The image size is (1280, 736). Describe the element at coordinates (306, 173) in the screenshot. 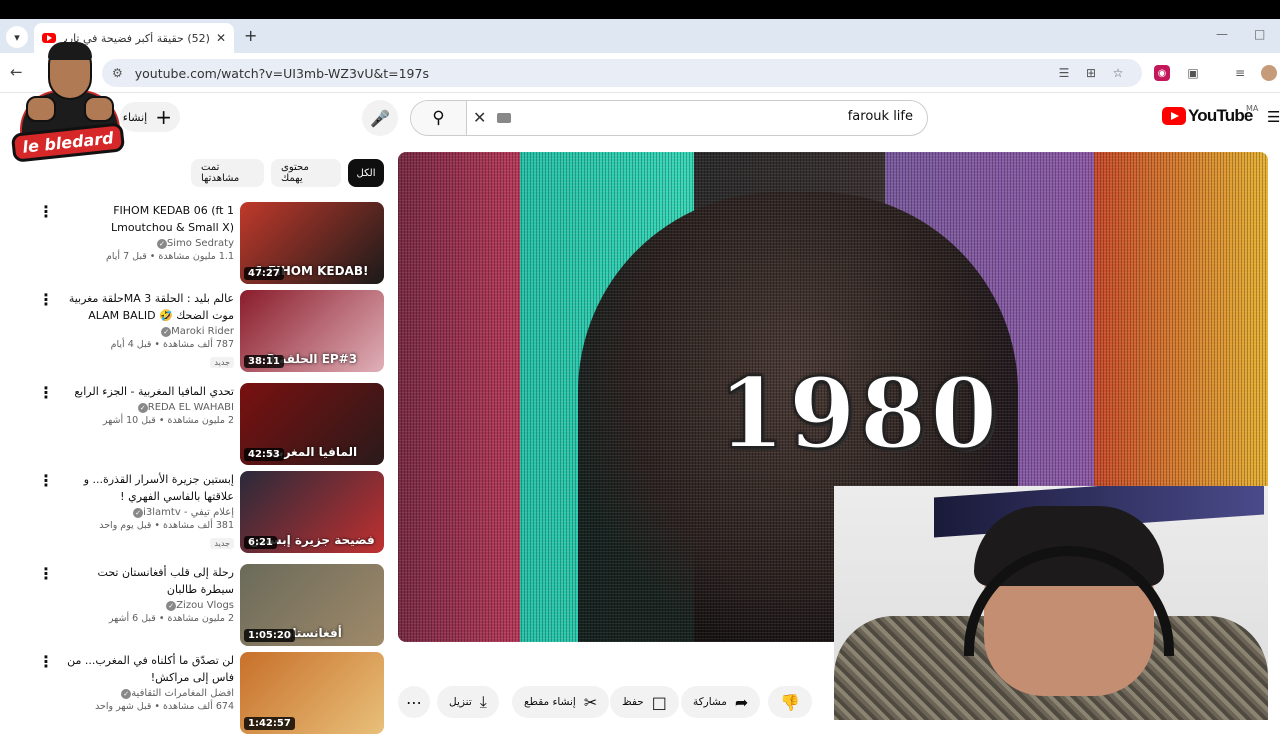

I see `chip-related: محتوى يهمك` at that location.